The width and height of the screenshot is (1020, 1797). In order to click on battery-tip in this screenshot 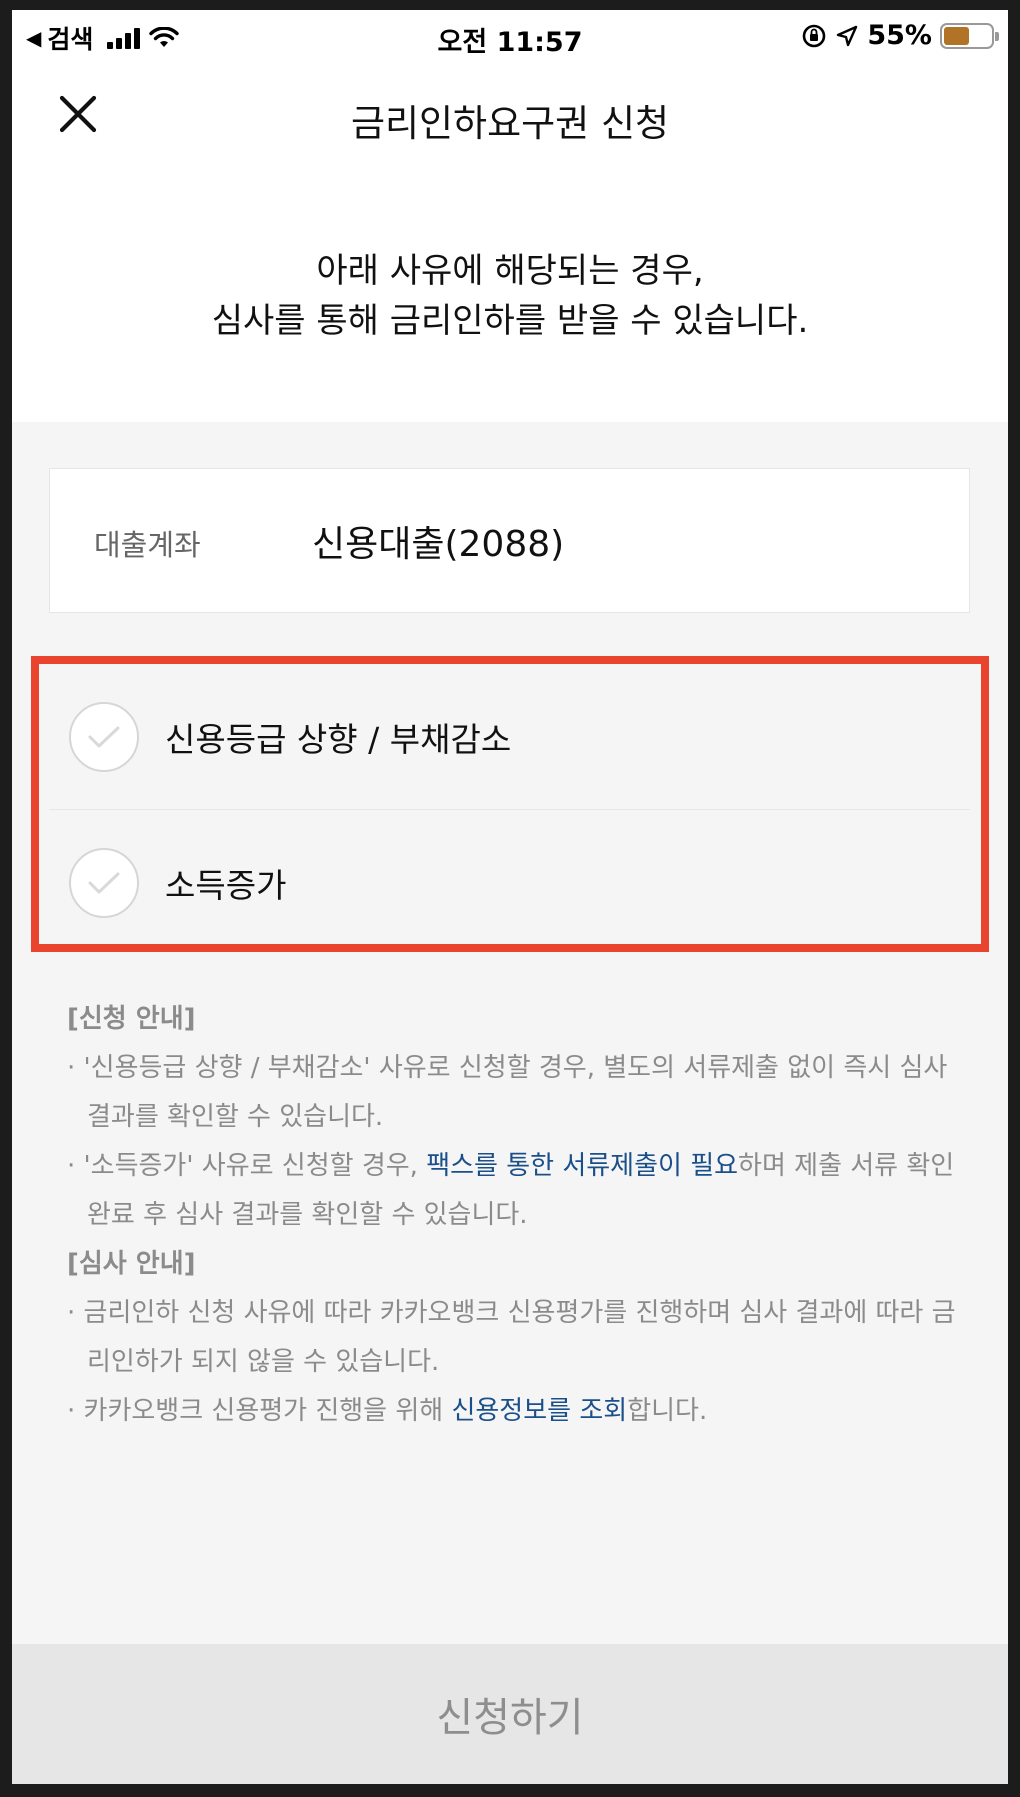, I will do `click(997, 36)`.